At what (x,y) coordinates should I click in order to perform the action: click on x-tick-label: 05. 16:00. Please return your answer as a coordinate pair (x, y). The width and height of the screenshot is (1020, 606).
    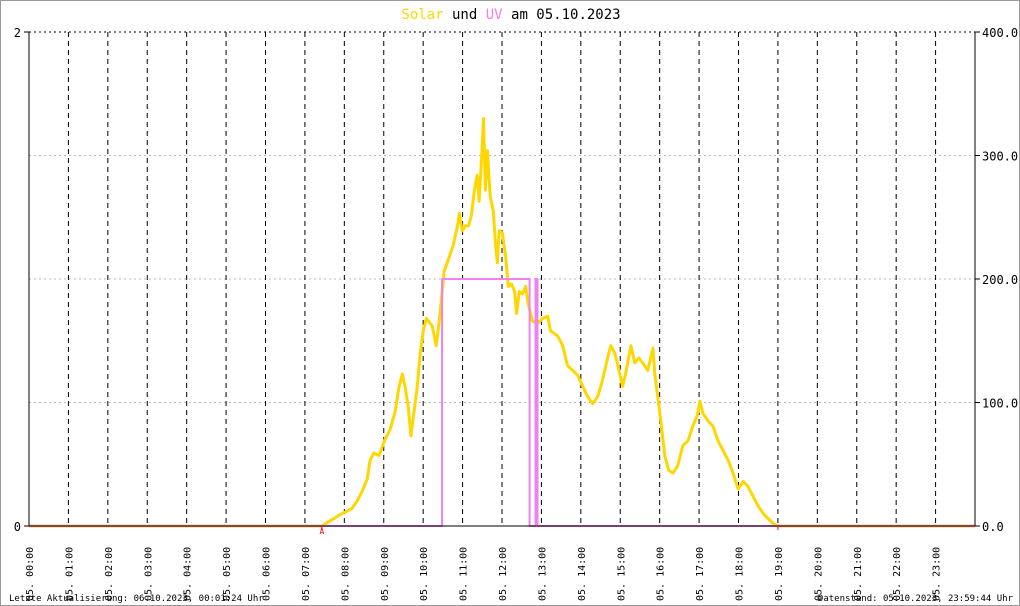
    Looking at the image, I should click on (661, 574).